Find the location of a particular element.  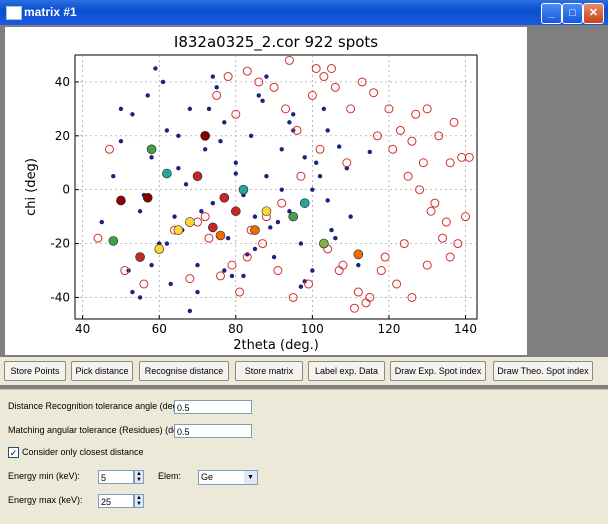

energy-max-label: Energy max (keV): is located at coordinates (45, 500).